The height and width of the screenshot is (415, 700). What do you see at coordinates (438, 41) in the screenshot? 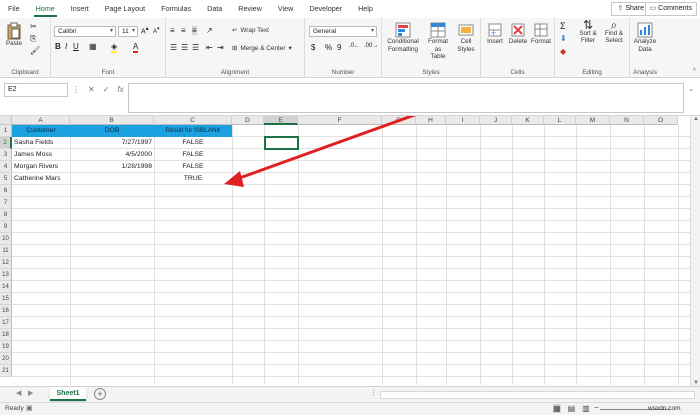
I see `format-as-table-button: Format as Table` at bounding box center [438, 41].